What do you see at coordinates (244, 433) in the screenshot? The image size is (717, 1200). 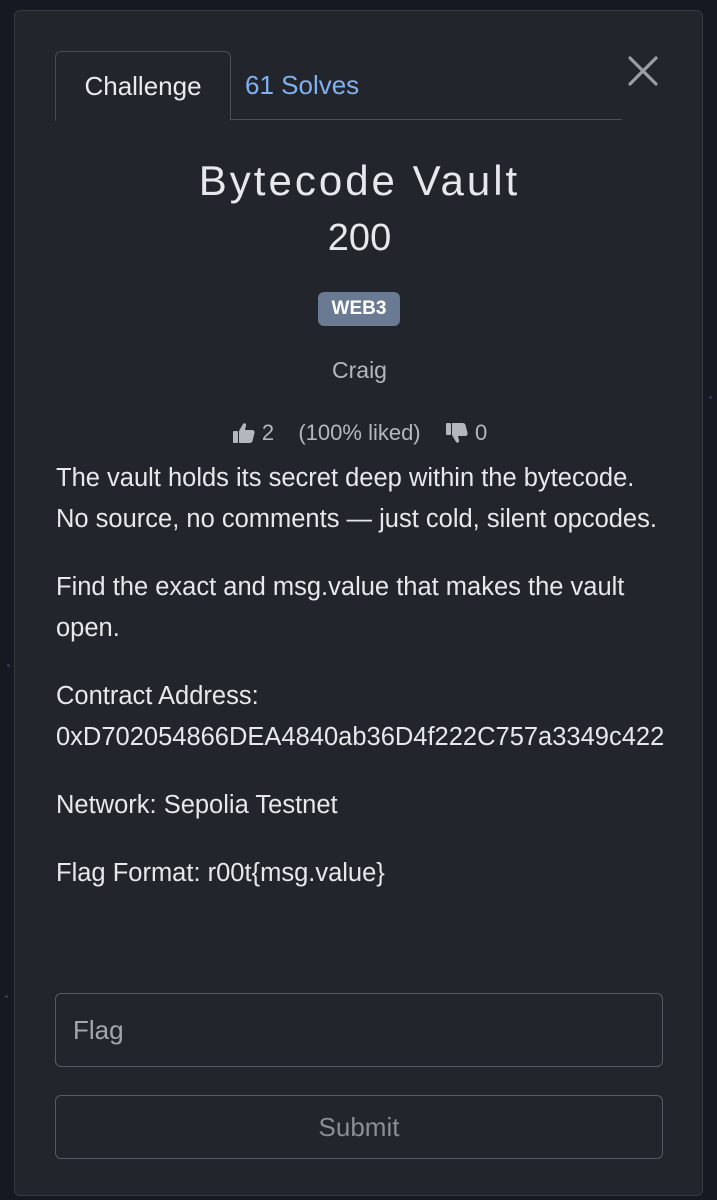 I see `thumbs-up-icon` at bounding box center [244, 433].